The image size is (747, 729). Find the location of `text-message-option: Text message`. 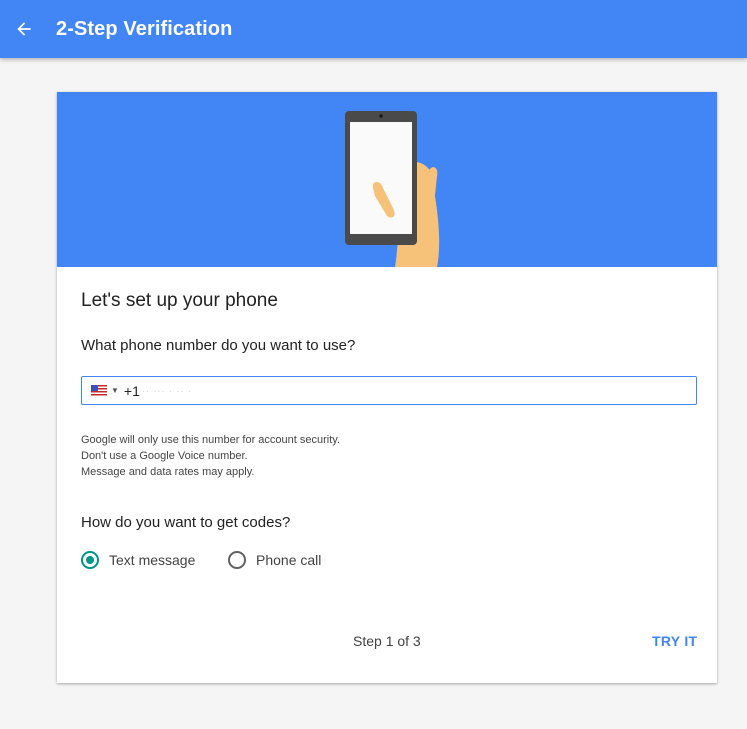

text-message-option: Text message is located at coordinates (138, 560).